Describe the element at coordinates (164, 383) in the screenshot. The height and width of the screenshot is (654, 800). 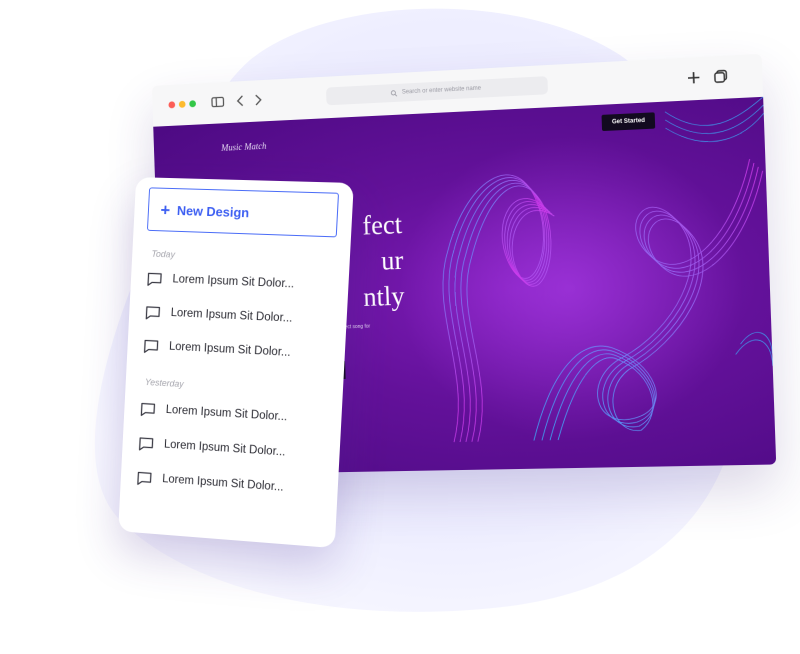
I see `group-label-yesterday: Yesterday` at that location.